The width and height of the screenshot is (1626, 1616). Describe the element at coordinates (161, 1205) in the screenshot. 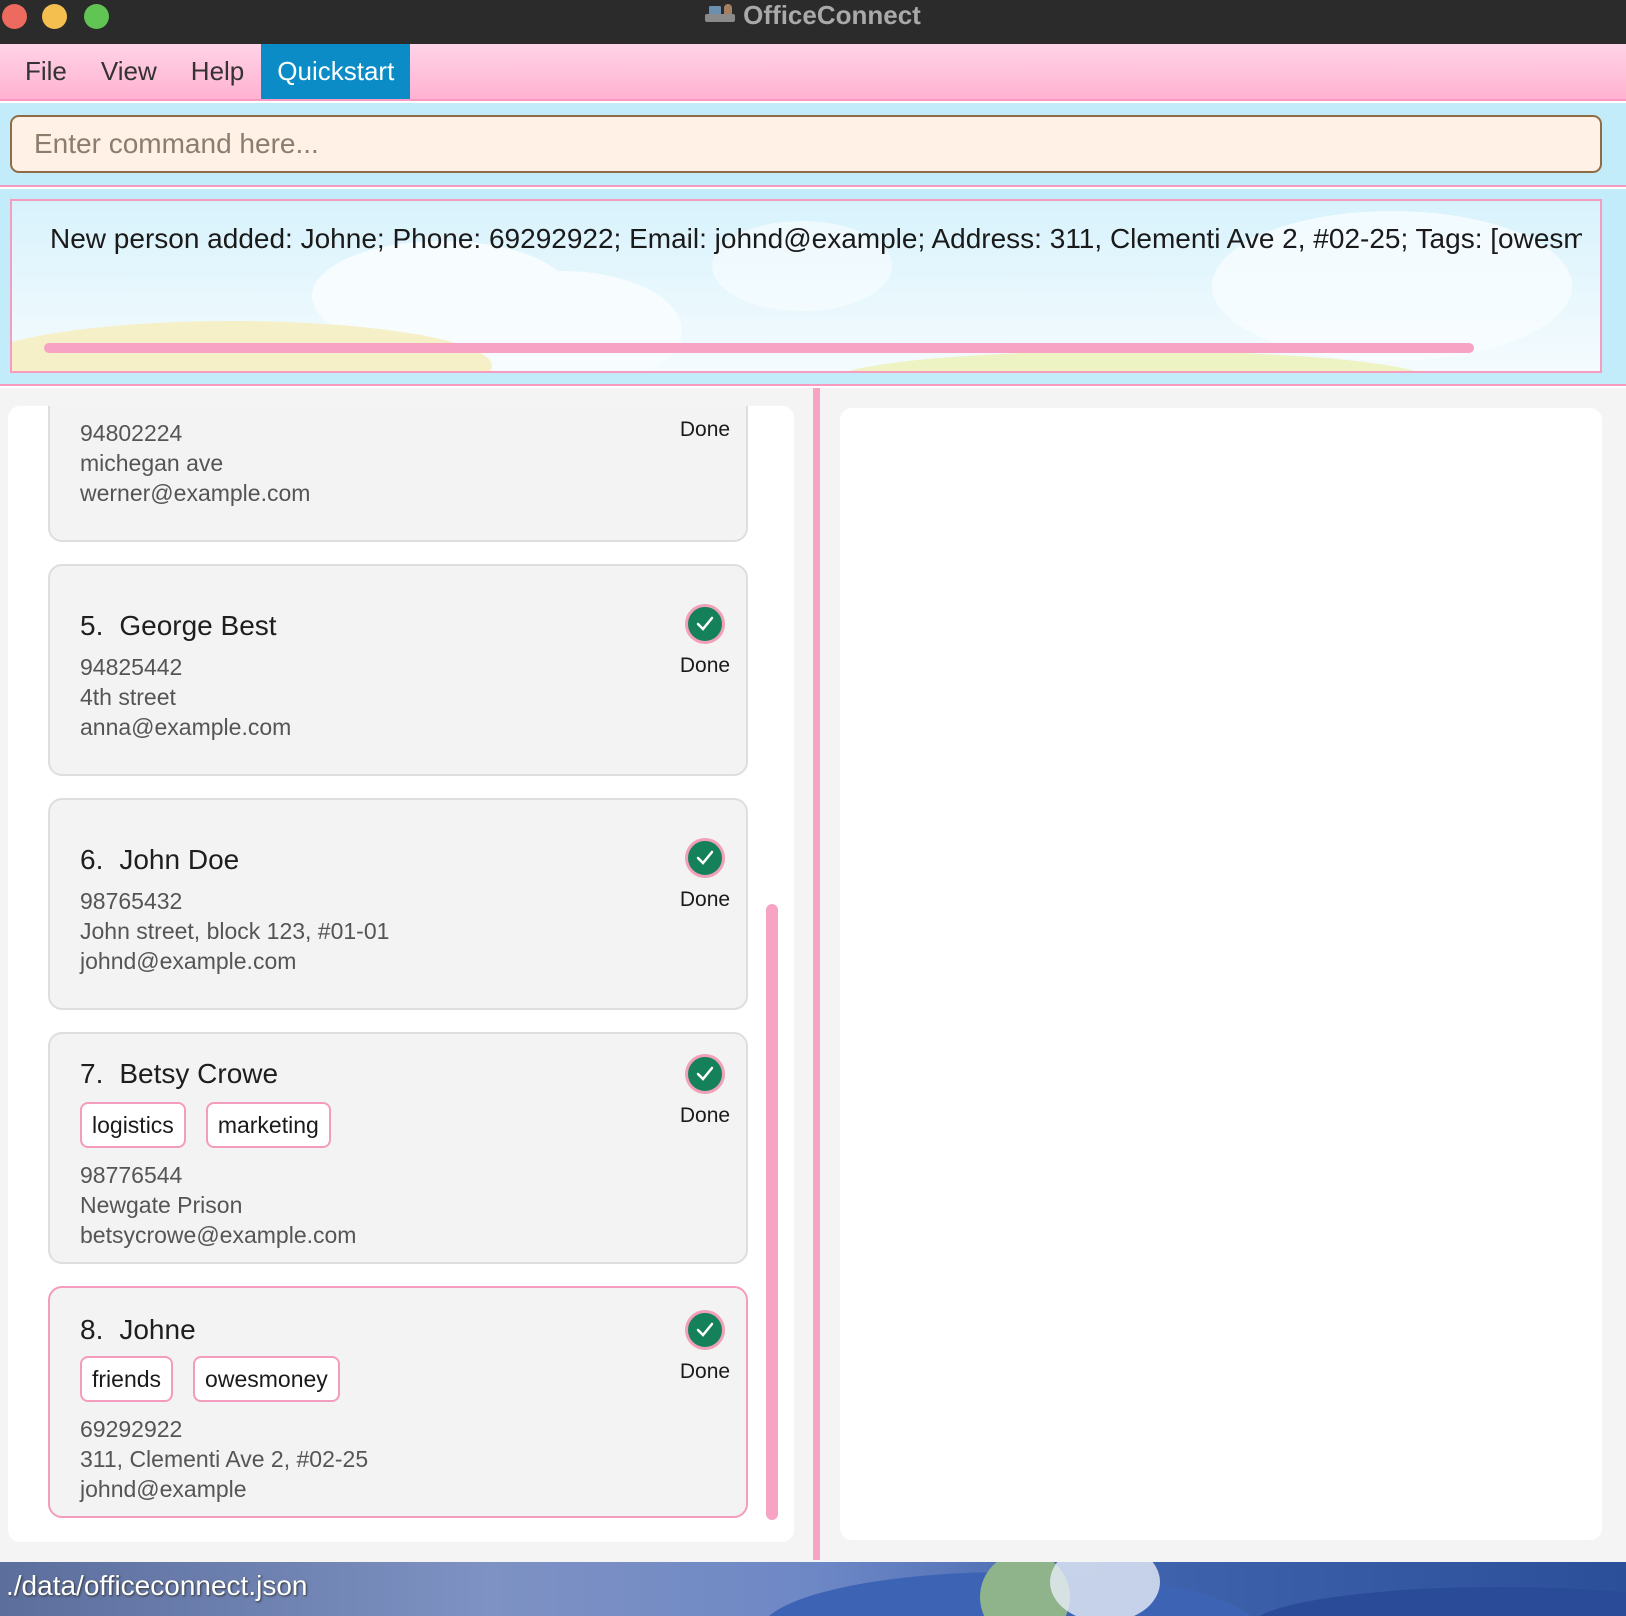

I see `person-address: Newgate Prison` at that location.